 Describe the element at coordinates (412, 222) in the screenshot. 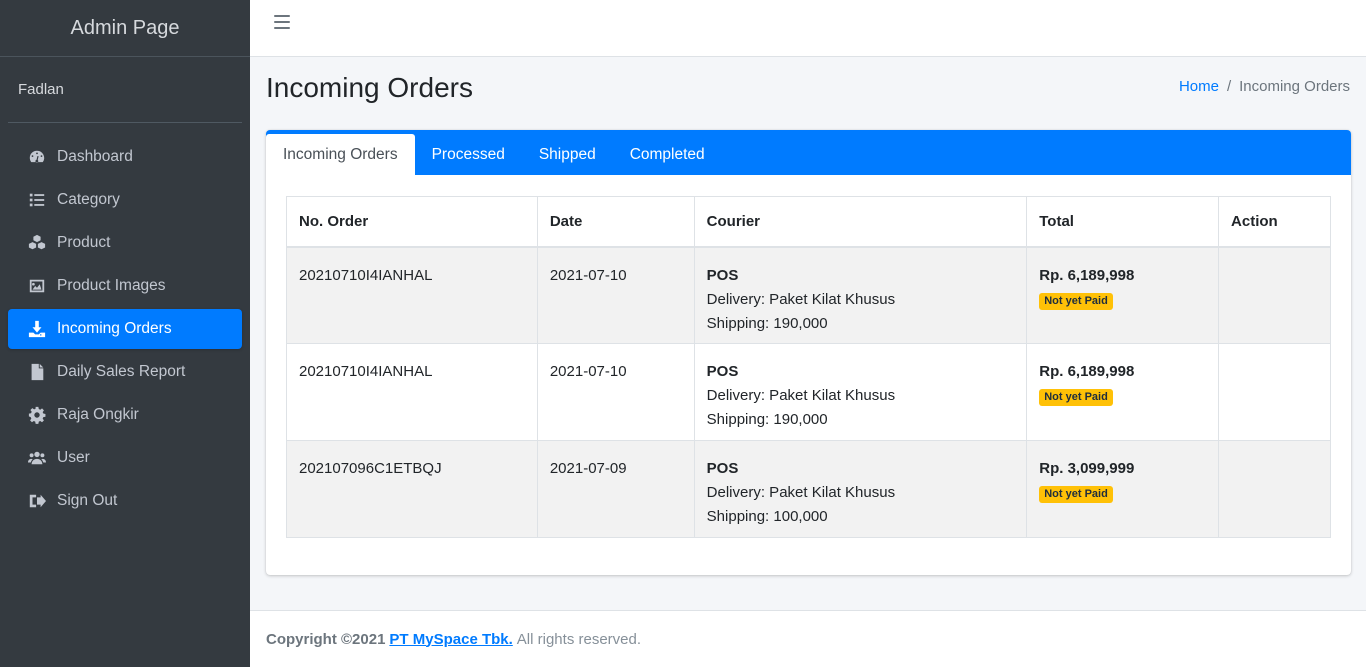

I see `column-header-order: No. Order` at that location.